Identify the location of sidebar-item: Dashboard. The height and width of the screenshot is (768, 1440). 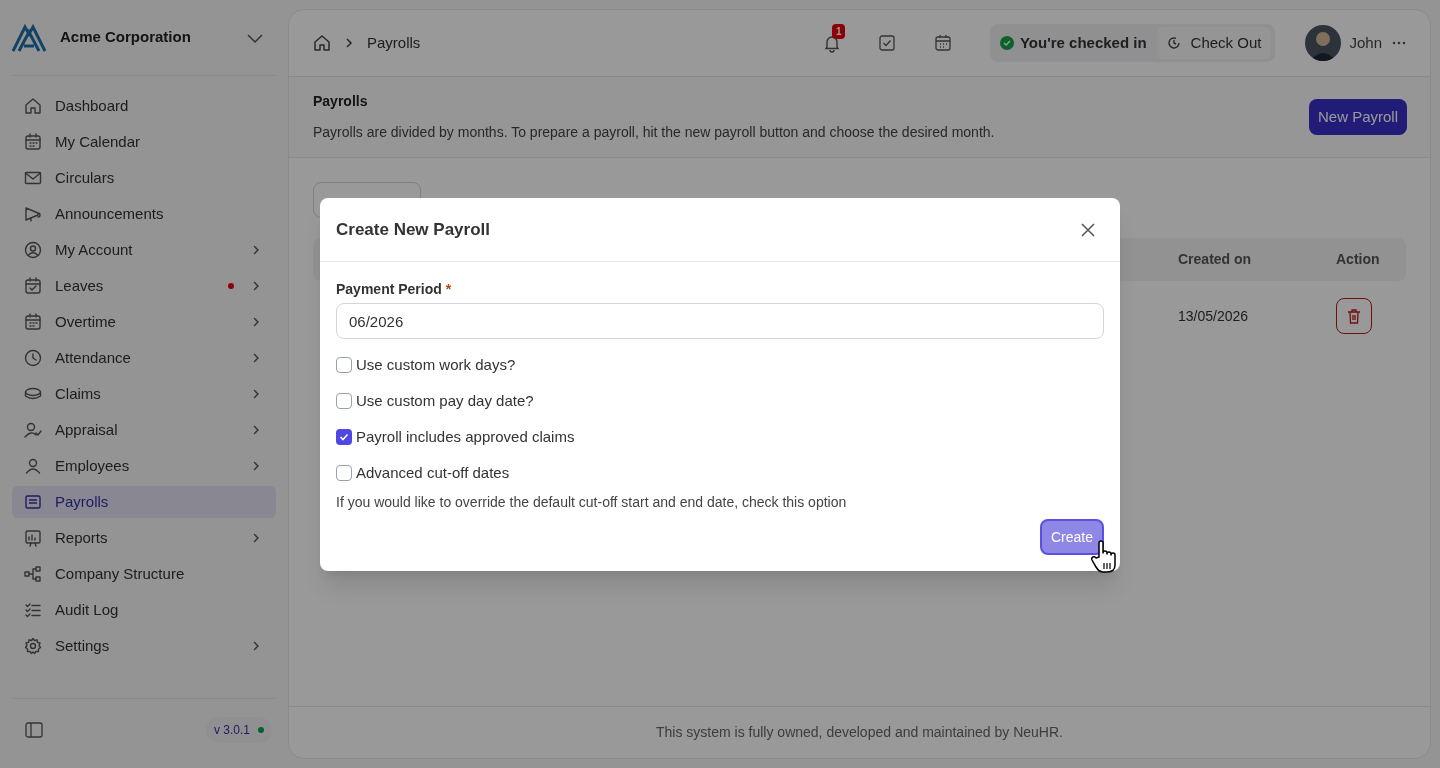
(144, 106).